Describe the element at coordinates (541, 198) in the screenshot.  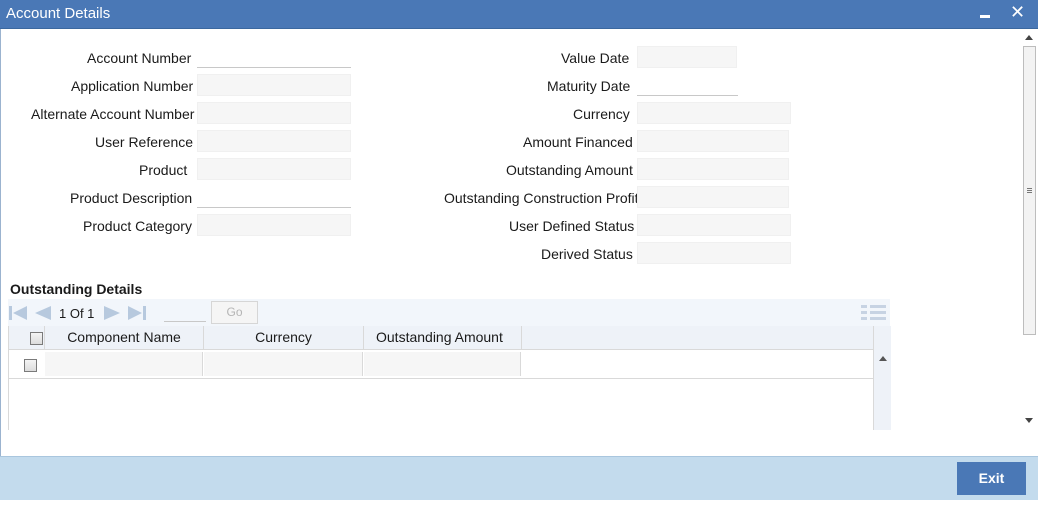
I see `outstanding-construction-profit-label: Outstanding Construction Profit` at that location.